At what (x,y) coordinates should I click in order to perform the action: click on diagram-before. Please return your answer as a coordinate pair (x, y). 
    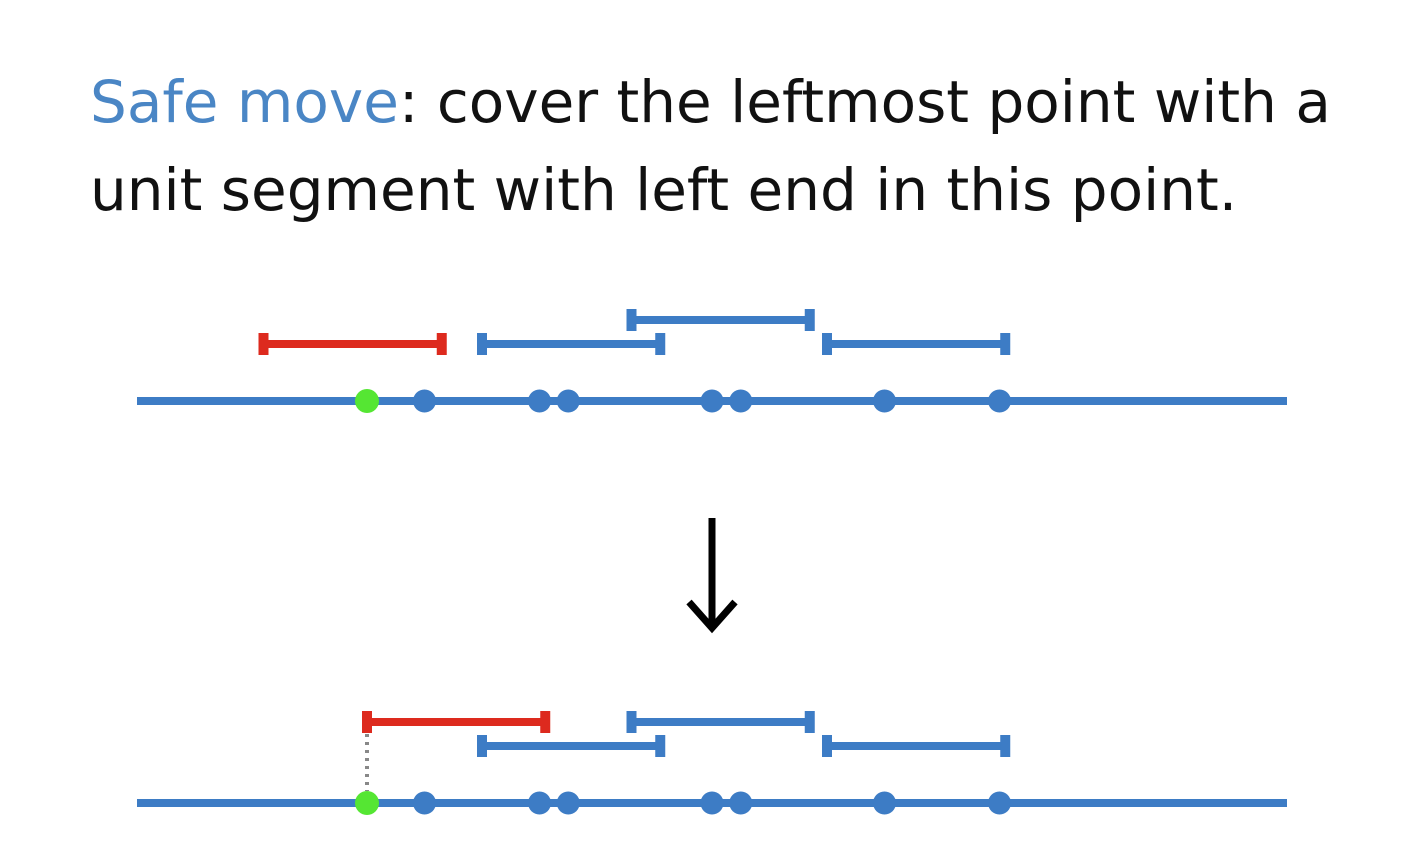
    Looking at the image, I should click on (712, 361).